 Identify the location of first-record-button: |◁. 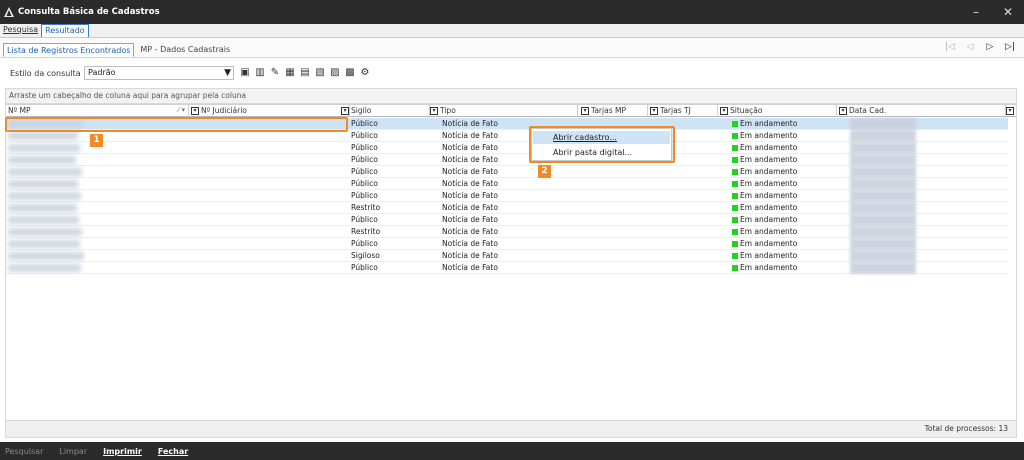
(950, 47).